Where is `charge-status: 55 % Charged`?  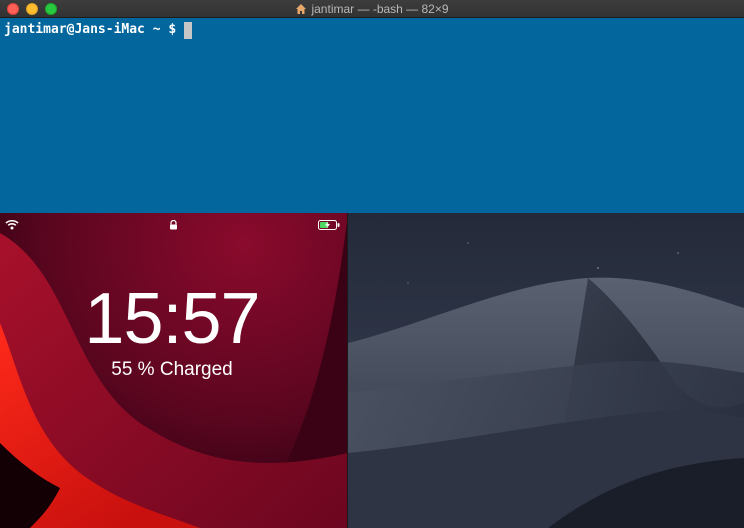
charge-status: 55 % Charged is located at coordinates (172, 369).